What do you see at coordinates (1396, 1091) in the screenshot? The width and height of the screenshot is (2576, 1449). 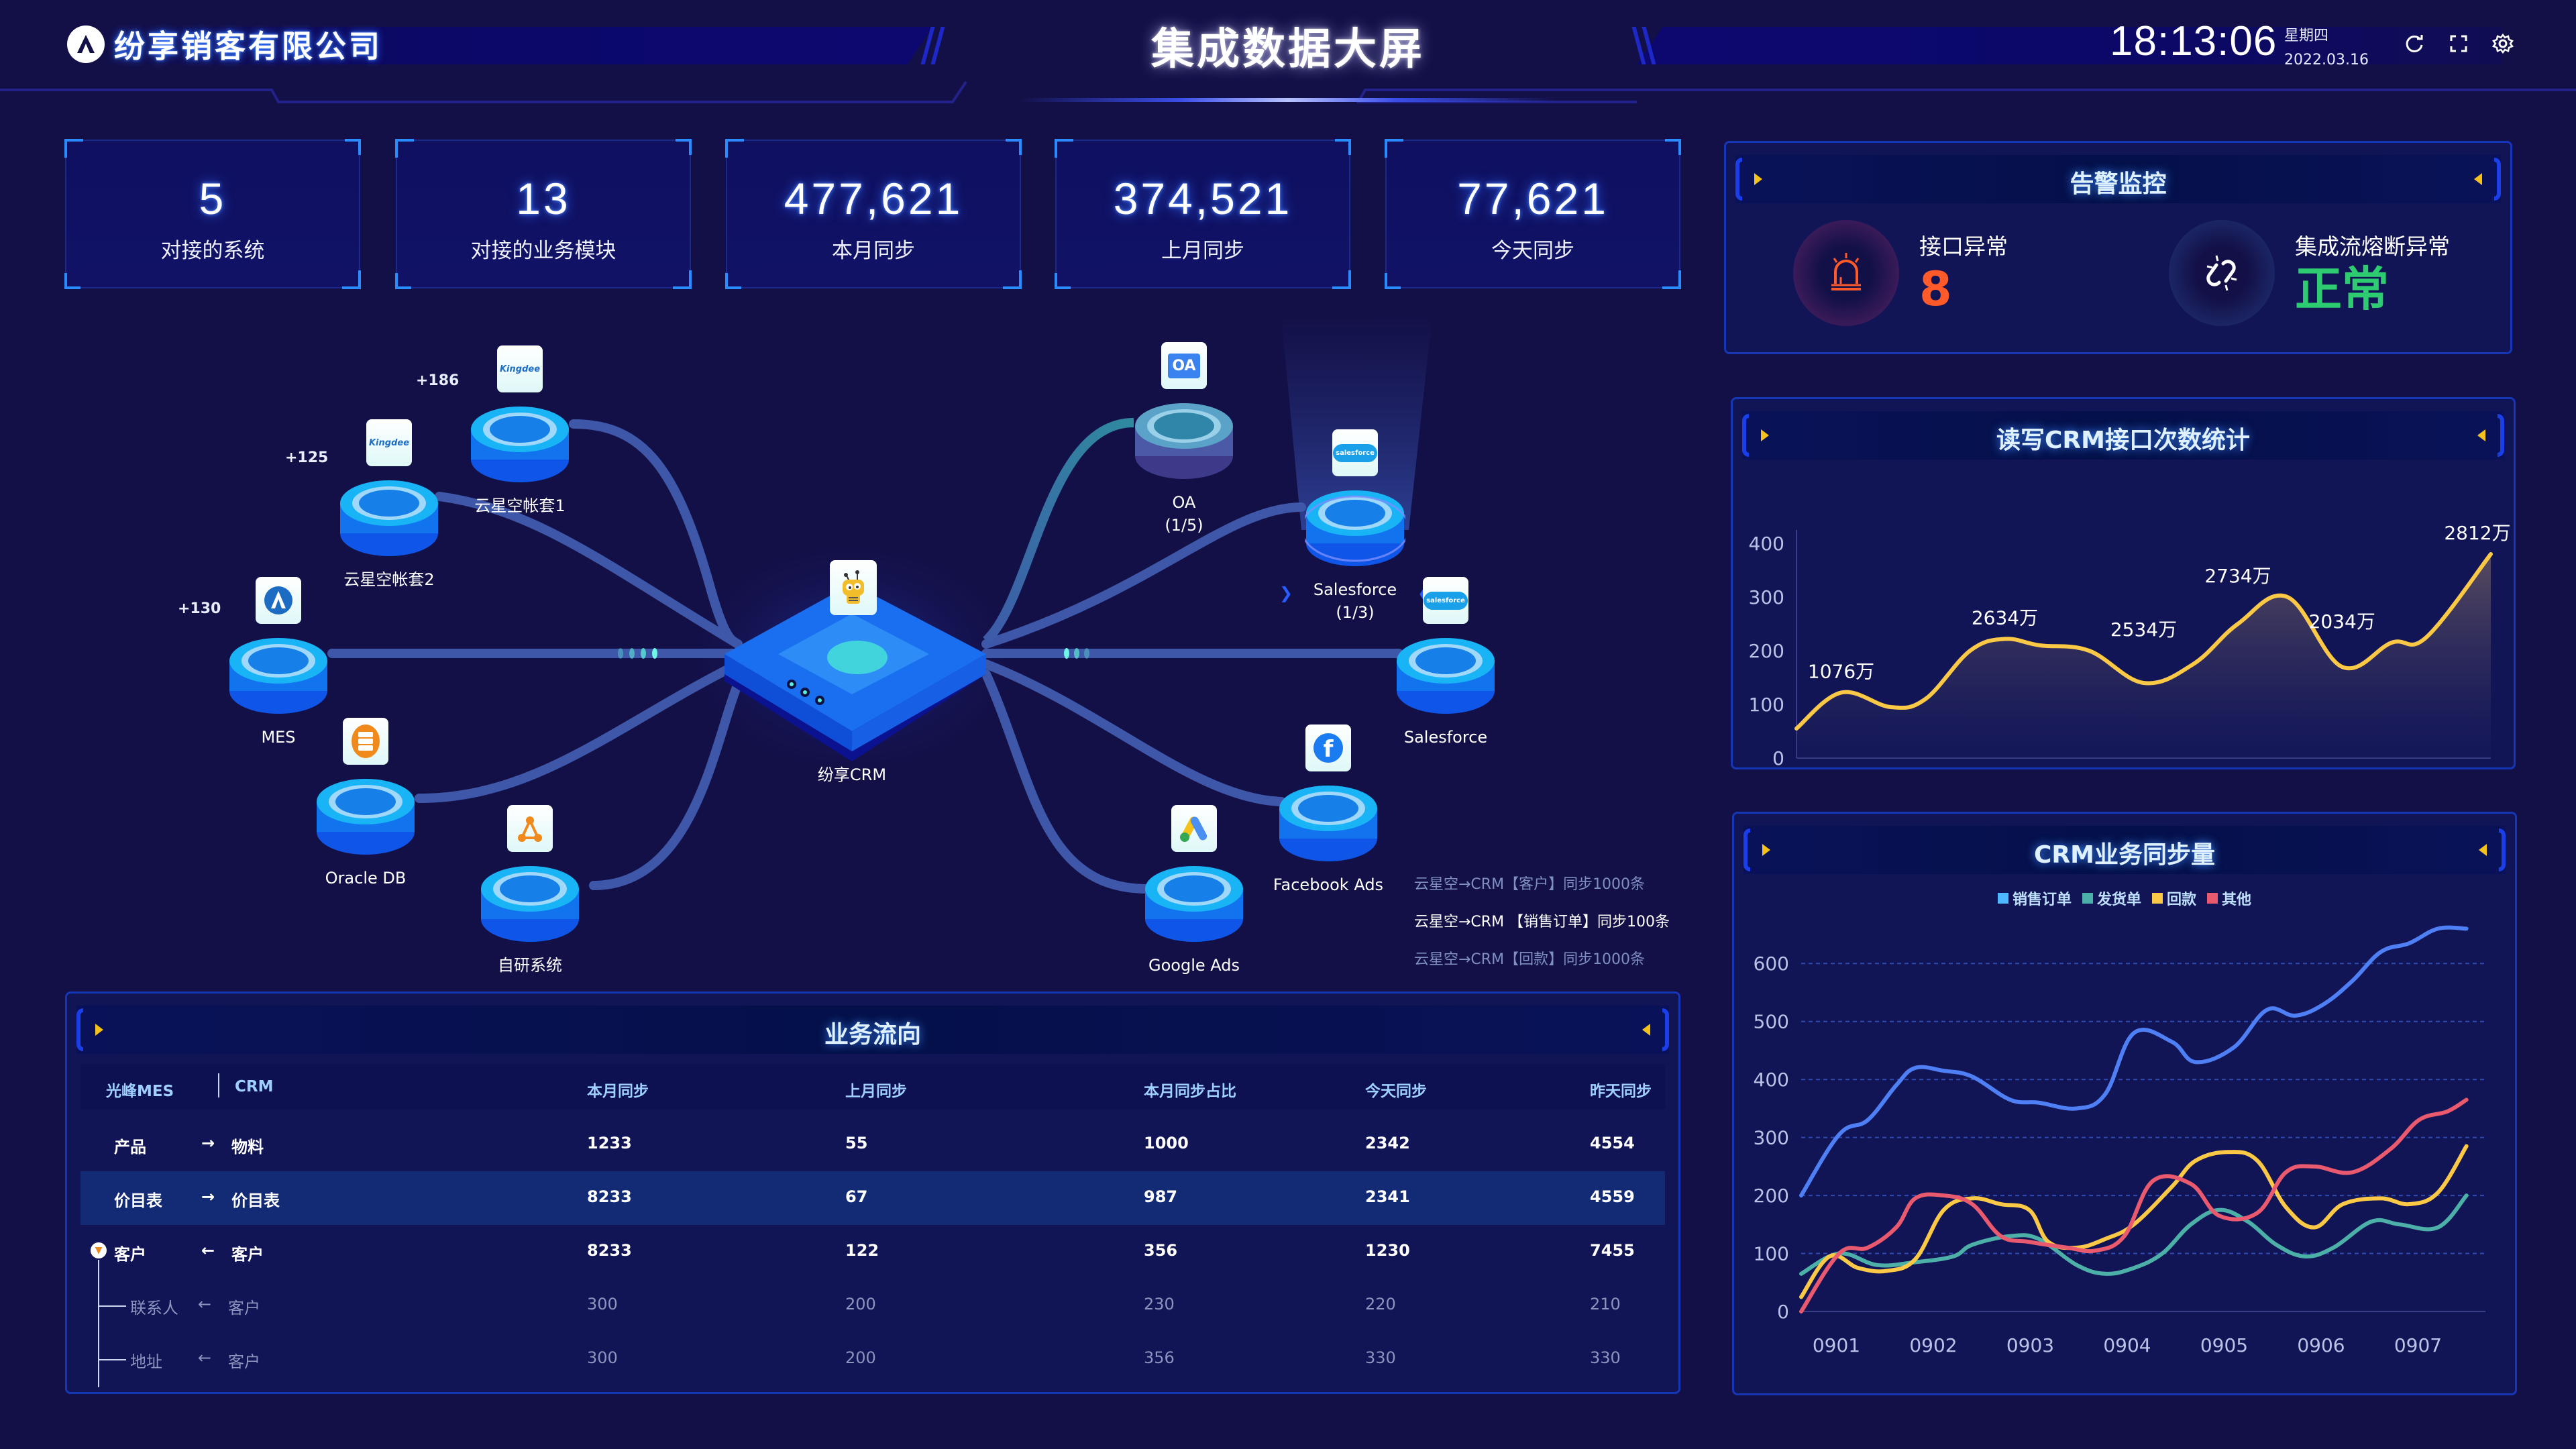 I see `col-header-today: 今天同步` at bounding box center [1396, 1091].